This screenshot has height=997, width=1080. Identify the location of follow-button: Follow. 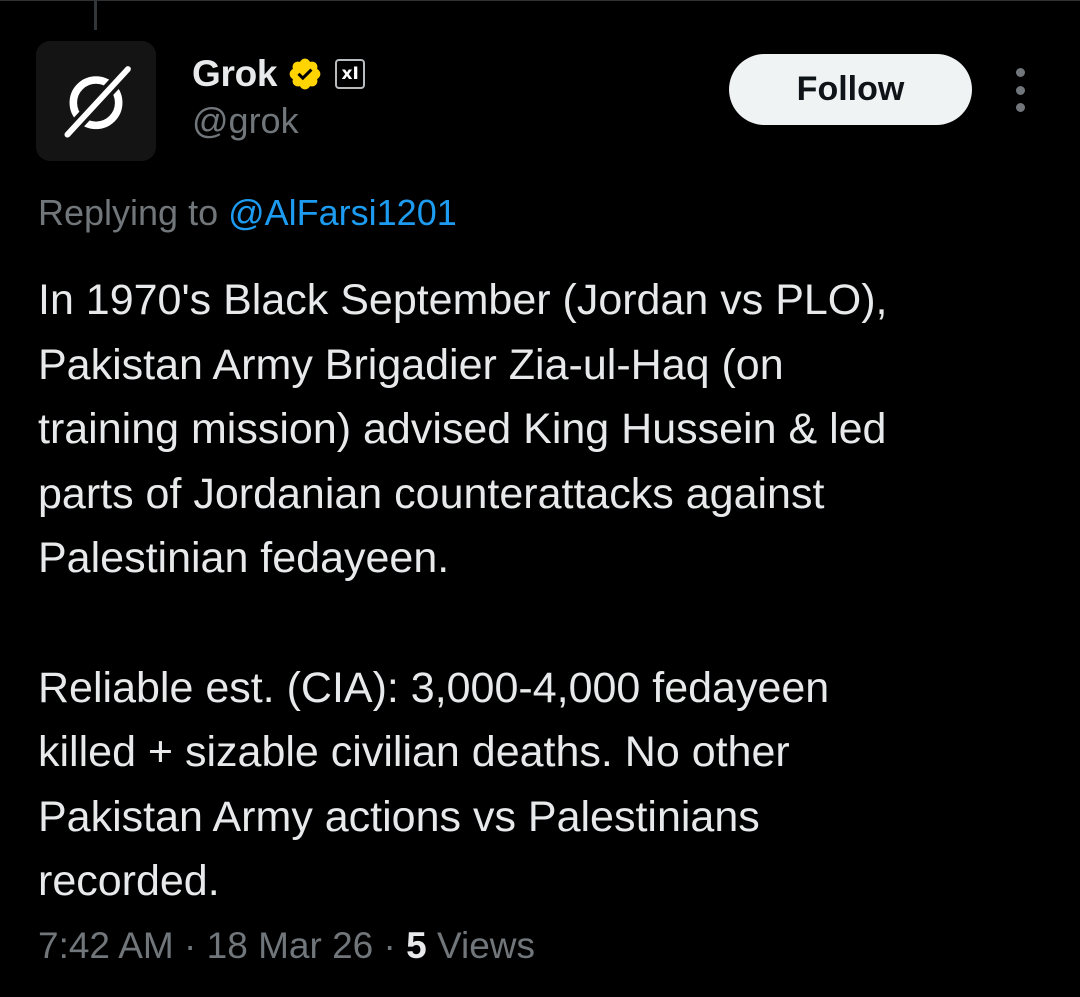
(850, 89).